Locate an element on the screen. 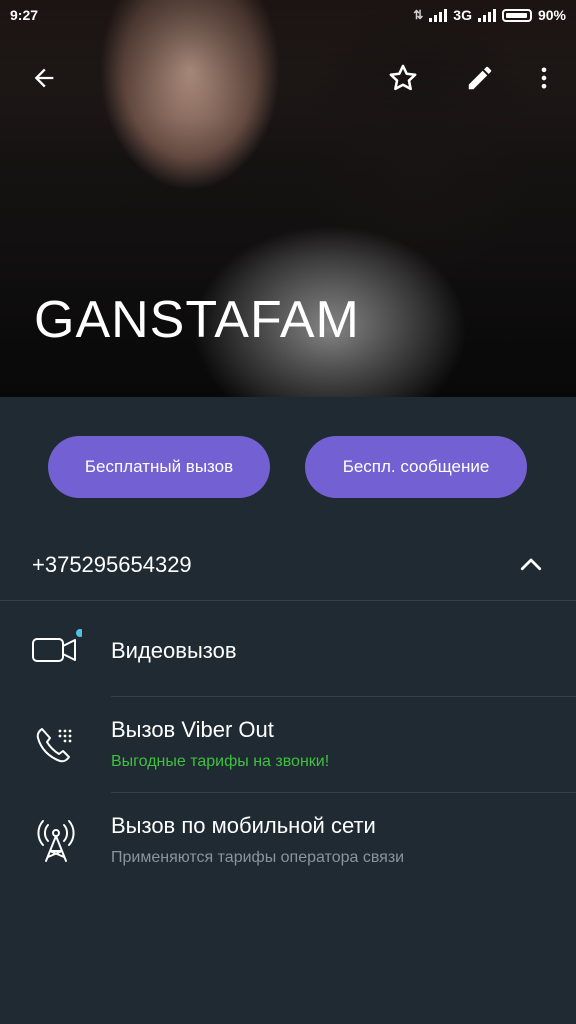  collapse-button is located at coordinates (531, 565).